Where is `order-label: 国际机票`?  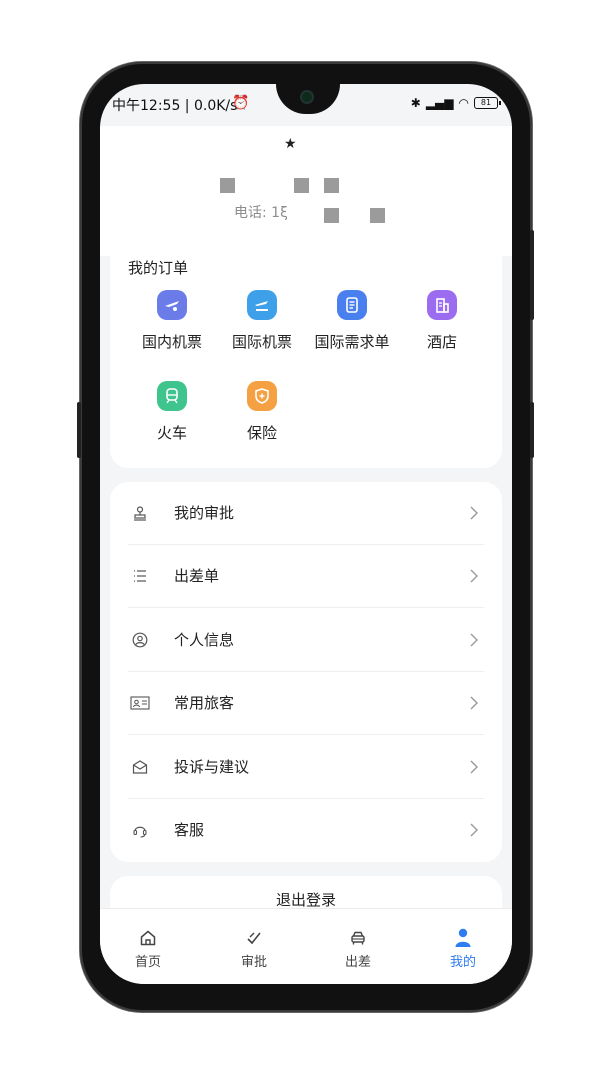
order-label: 国际机票 is located at coordinates (261, 342).